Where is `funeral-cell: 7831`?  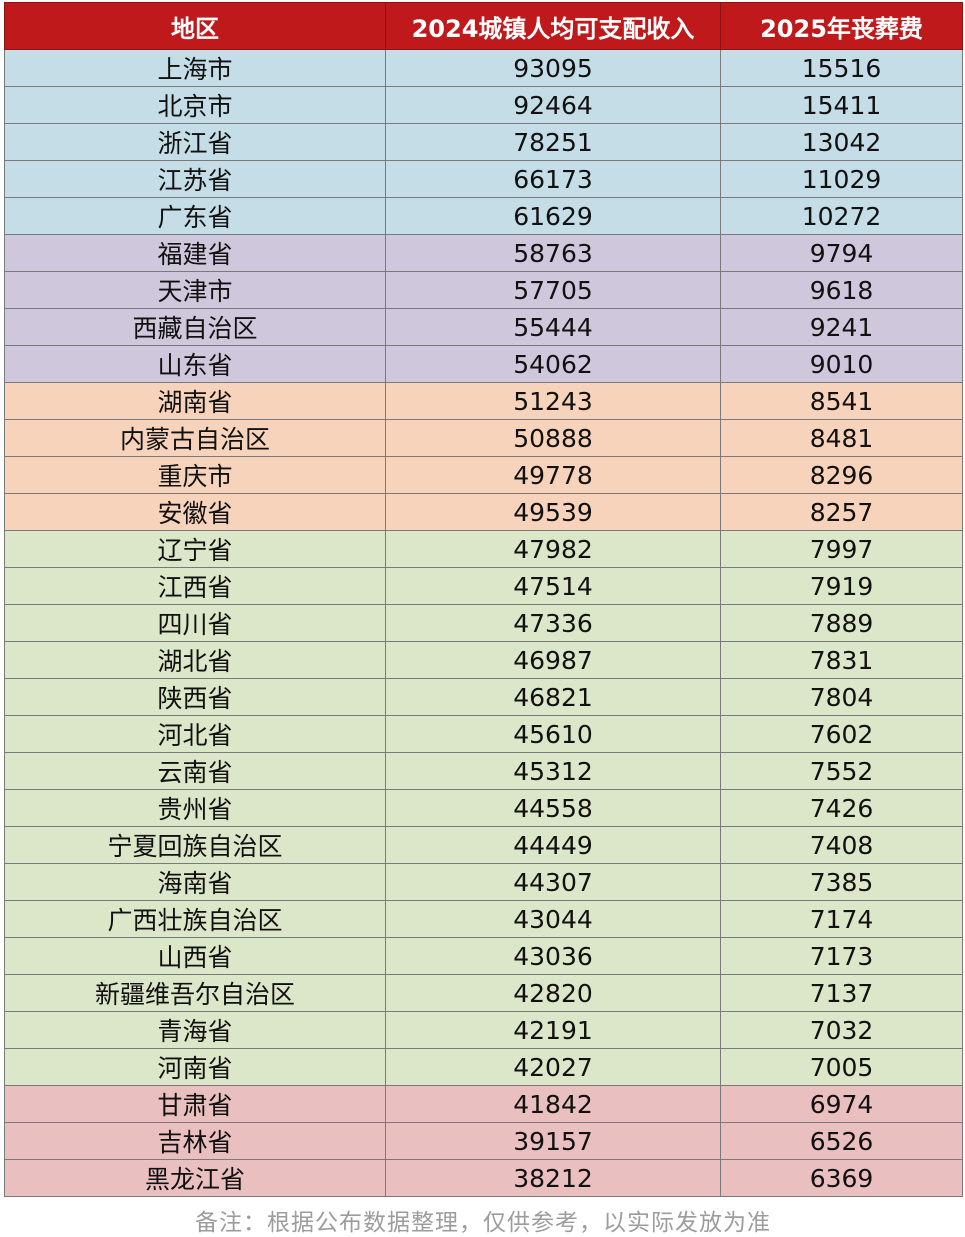 funeral-cell: 7831 is located at coordinates (841, 660).